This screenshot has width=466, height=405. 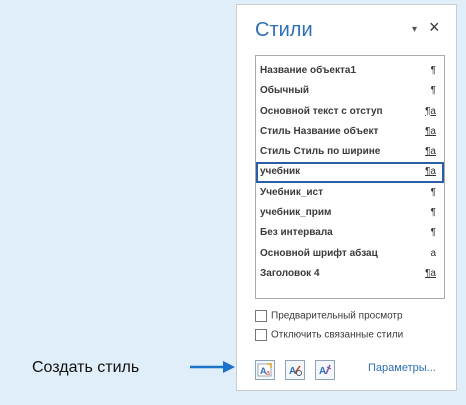 What do you see at coordinates (290, 273) in the screenshot?
I see `style-item-name: Заголовок 4` at bounding box center [290, 273].